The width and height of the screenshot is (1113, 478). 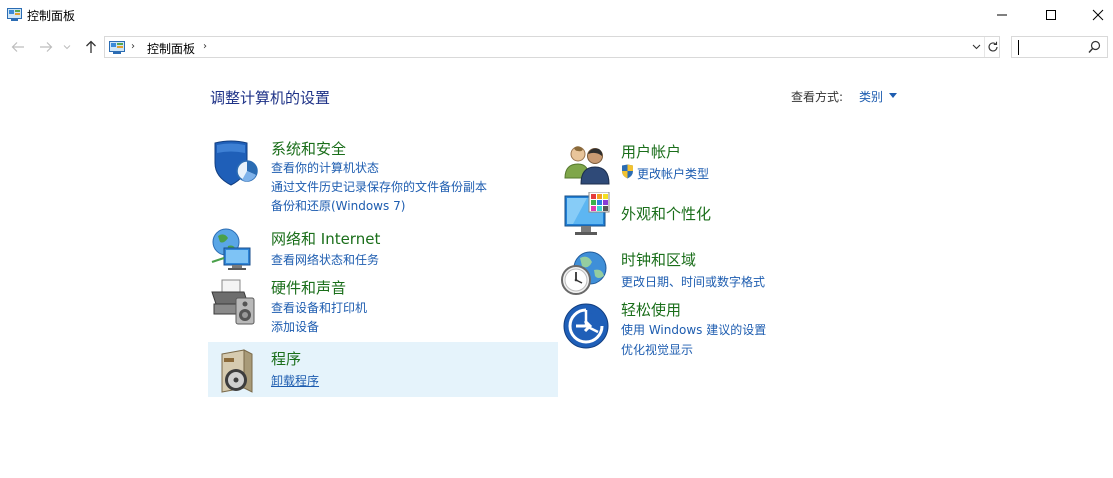 I want to click on minimize-button, so click(x=1002, y=15).